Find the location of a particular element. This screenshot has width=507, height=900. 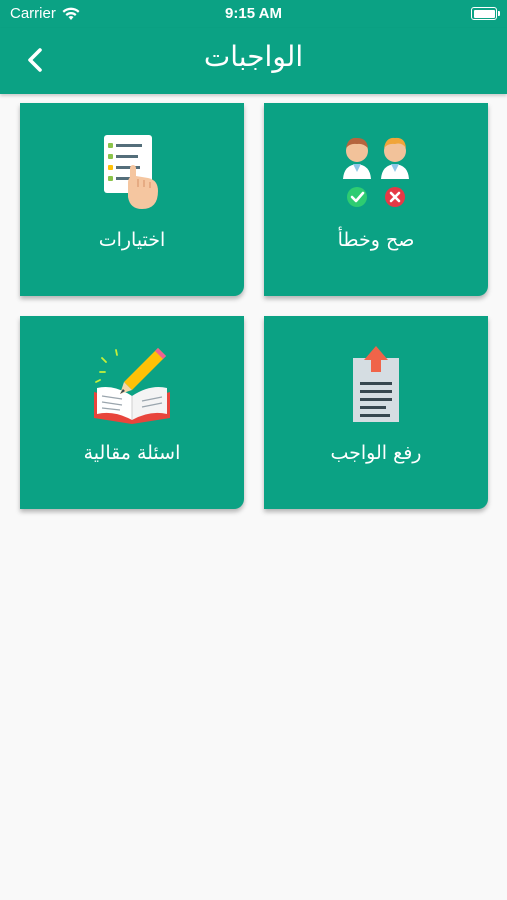

card-true-false: صح وخطأ is located at coordinates (376, 199).